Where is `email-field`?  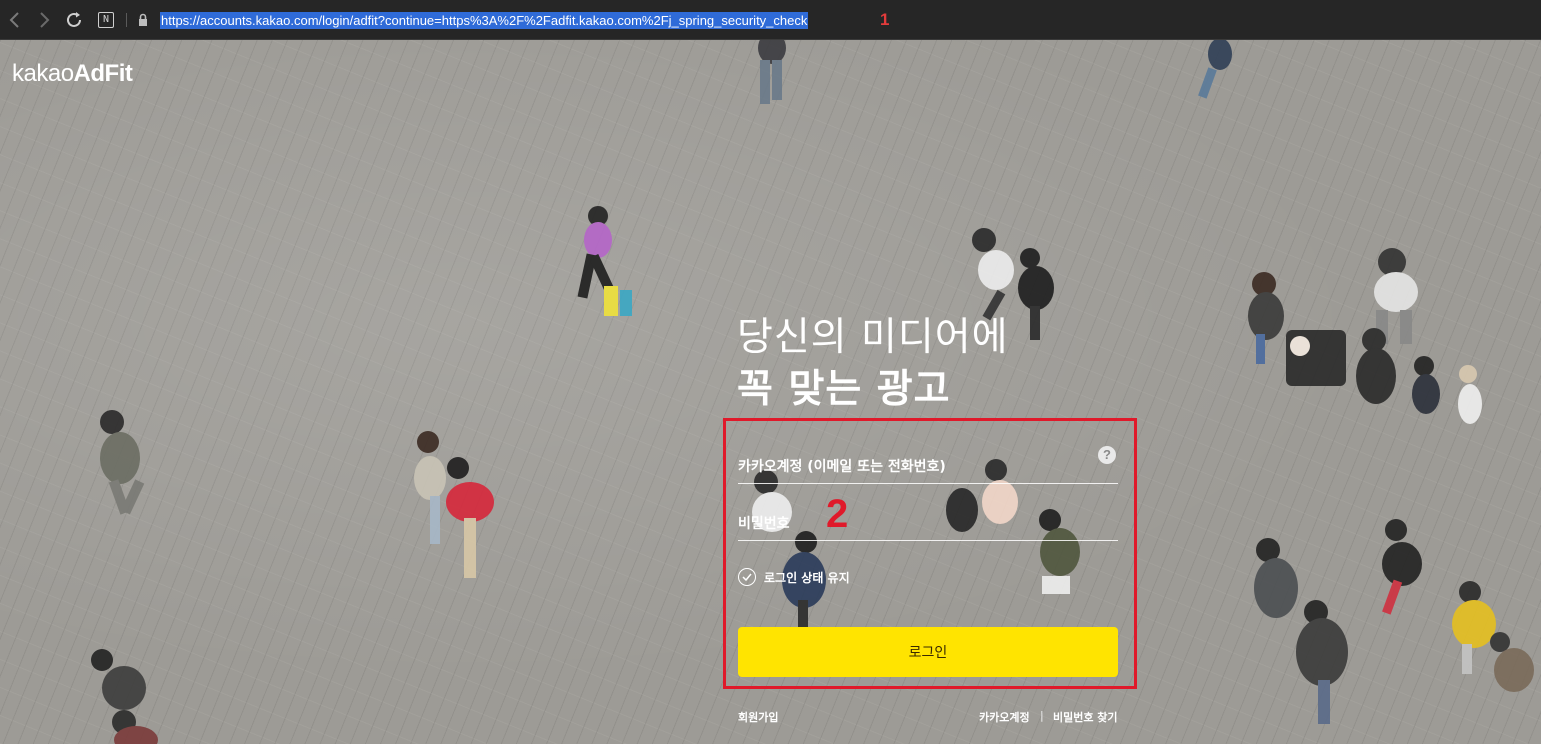 email-field is located at coordinates (928, 464).